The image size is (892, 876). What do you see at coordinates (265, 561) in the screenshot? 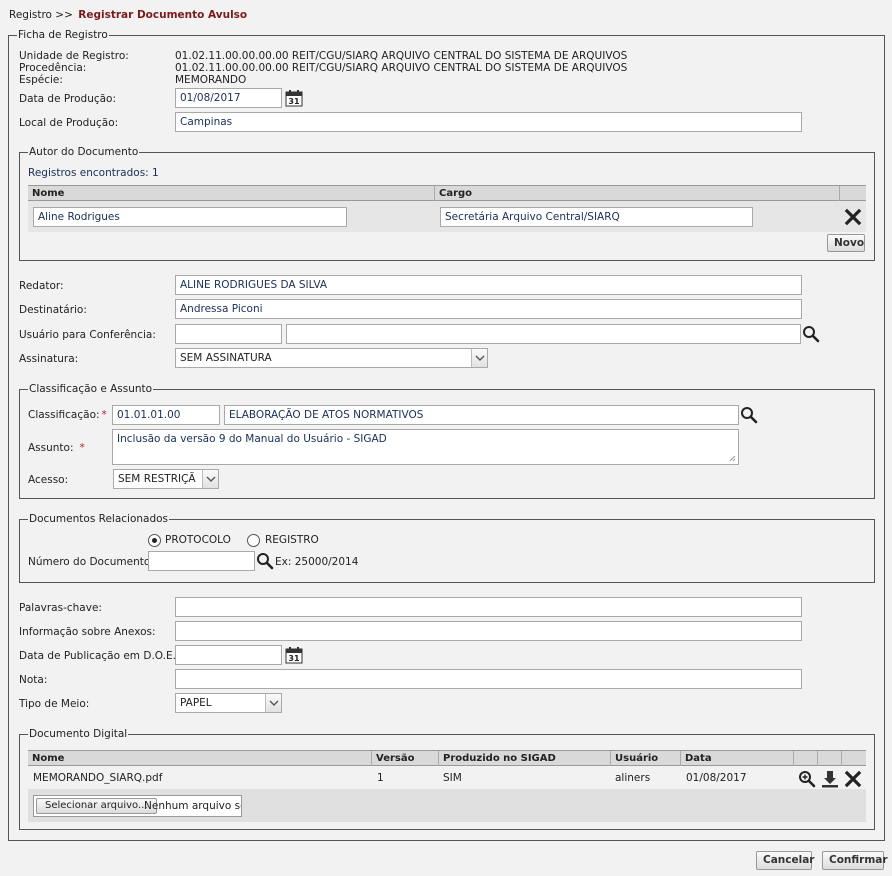
I see `numero-search-icon` at bounding box center [265, 561].